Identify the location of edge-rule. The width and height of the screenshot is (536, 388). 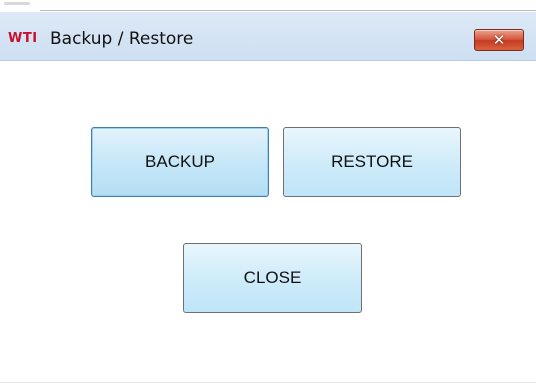
(288, 10).